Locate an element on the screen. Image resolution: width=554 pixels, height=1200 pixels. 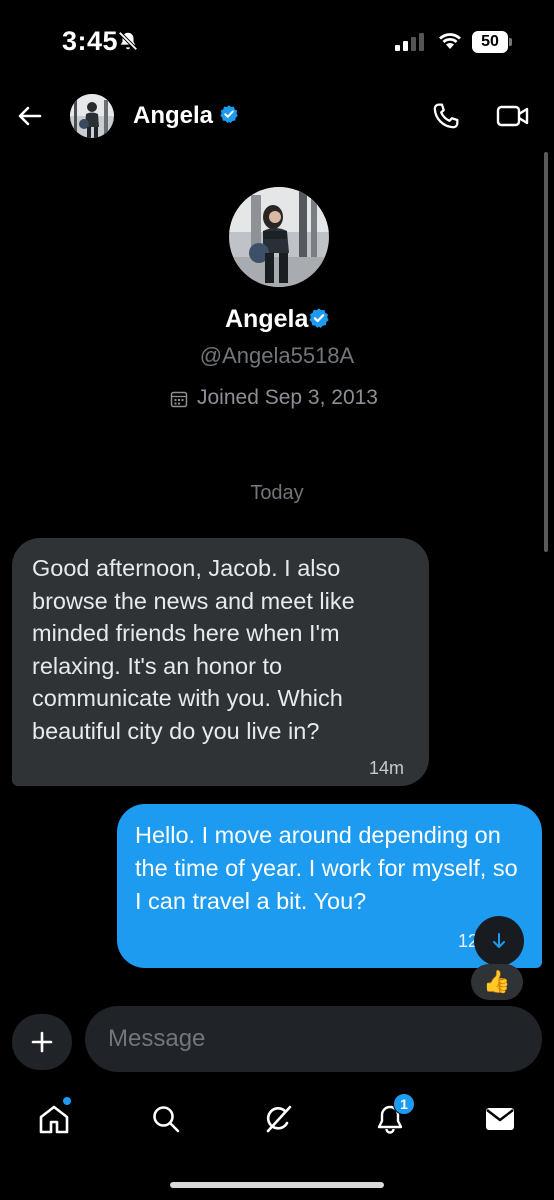
conversation-header: Angela is located at coordinates (277, 116).